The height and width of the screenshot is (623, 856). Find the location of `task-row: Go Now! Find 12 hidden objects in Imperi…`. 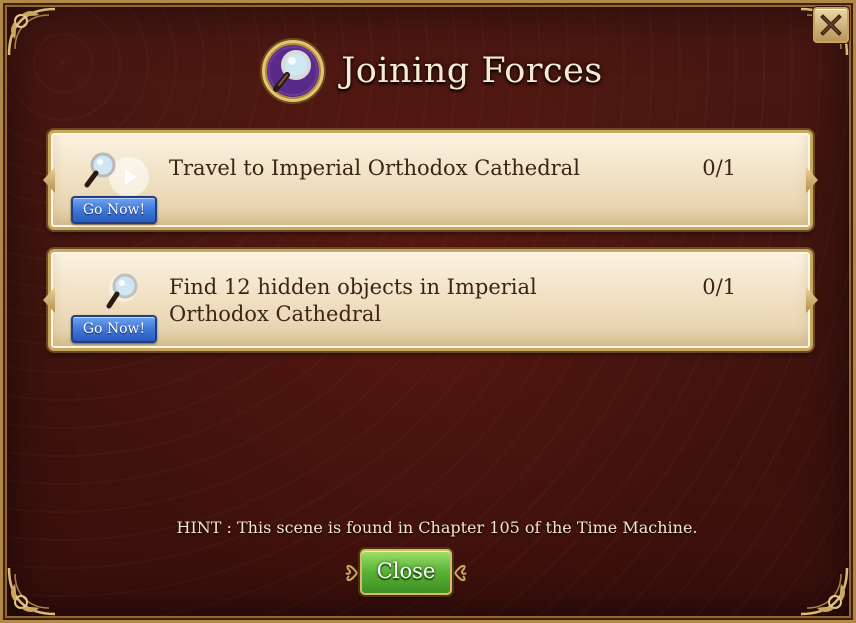

task-row: Go Now! Find 12 hidden objects in Imperi… is located at coordinates (430, 300).